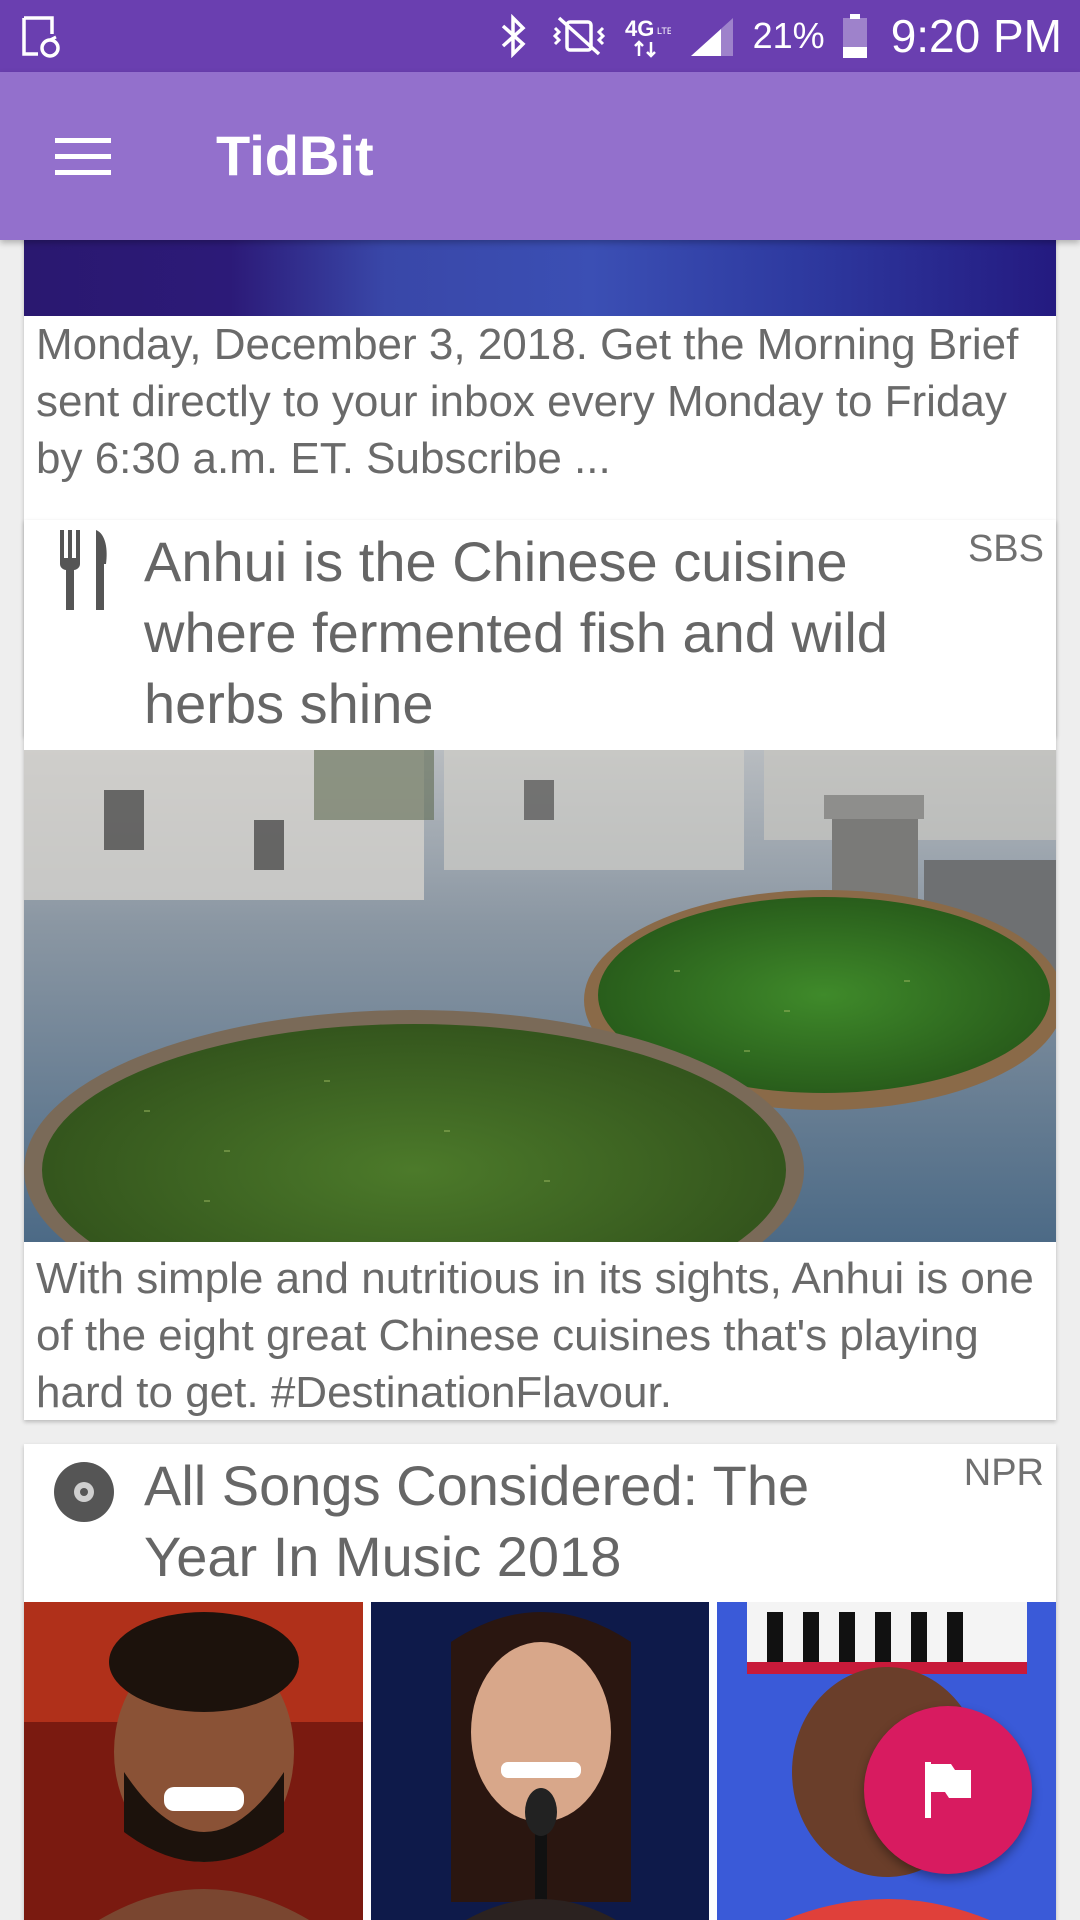  What do you see at coordinates (295, 155) in the screenshot?
I see `app-title: TidBit` at bounding box center [295, 155].